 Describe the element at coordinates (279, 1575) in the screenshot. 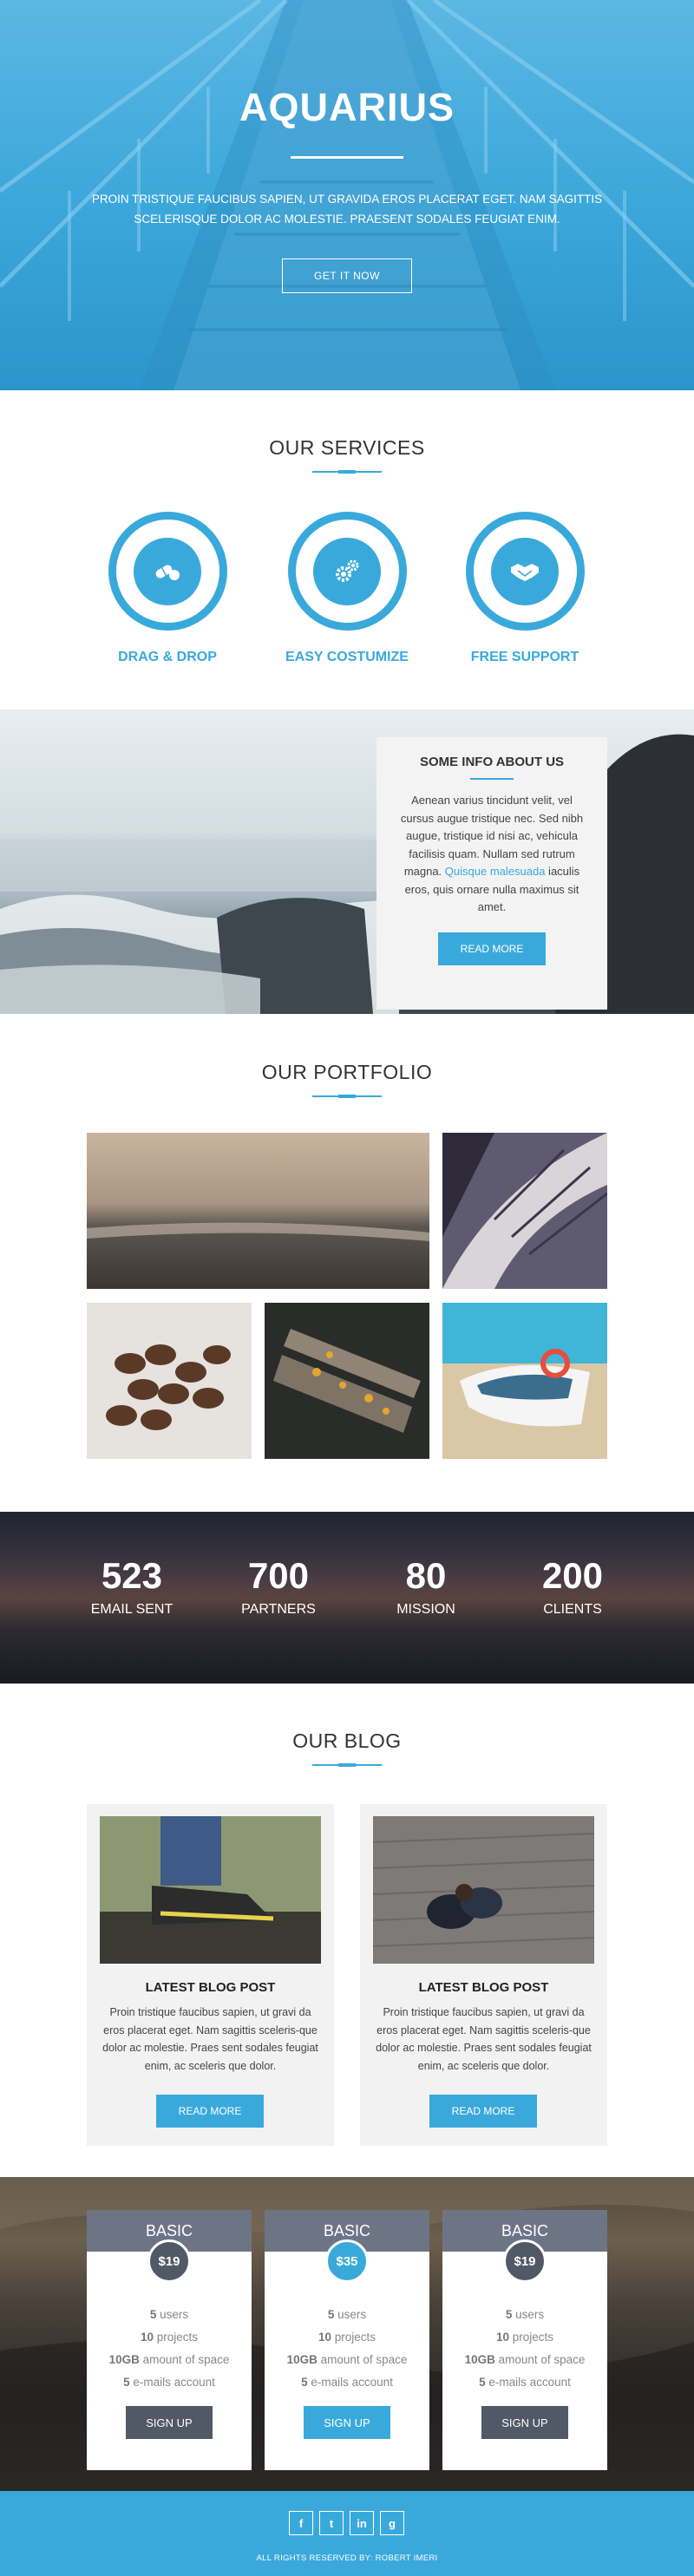

I see `counter-value: 700` at that location.